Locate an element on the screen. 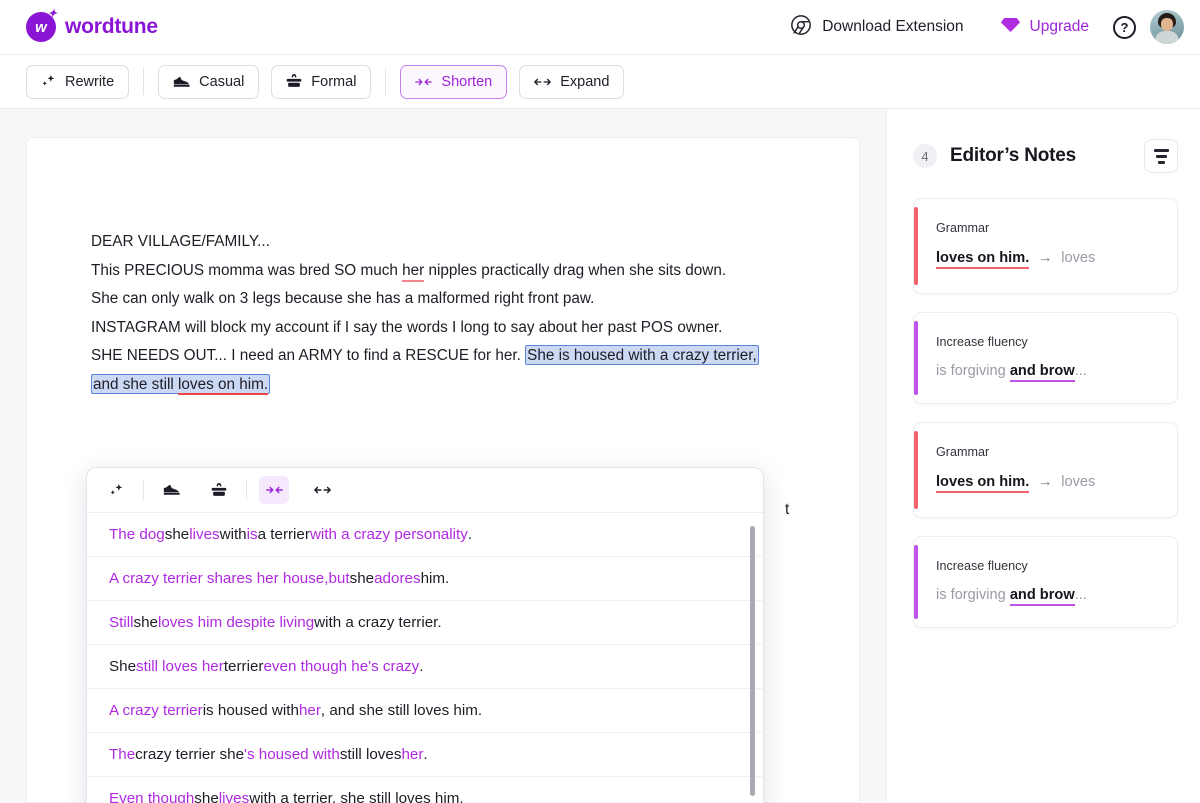 This screenshot has height=803, width=1200. popup-mode-toolbar is located at coordinates (425, 490).